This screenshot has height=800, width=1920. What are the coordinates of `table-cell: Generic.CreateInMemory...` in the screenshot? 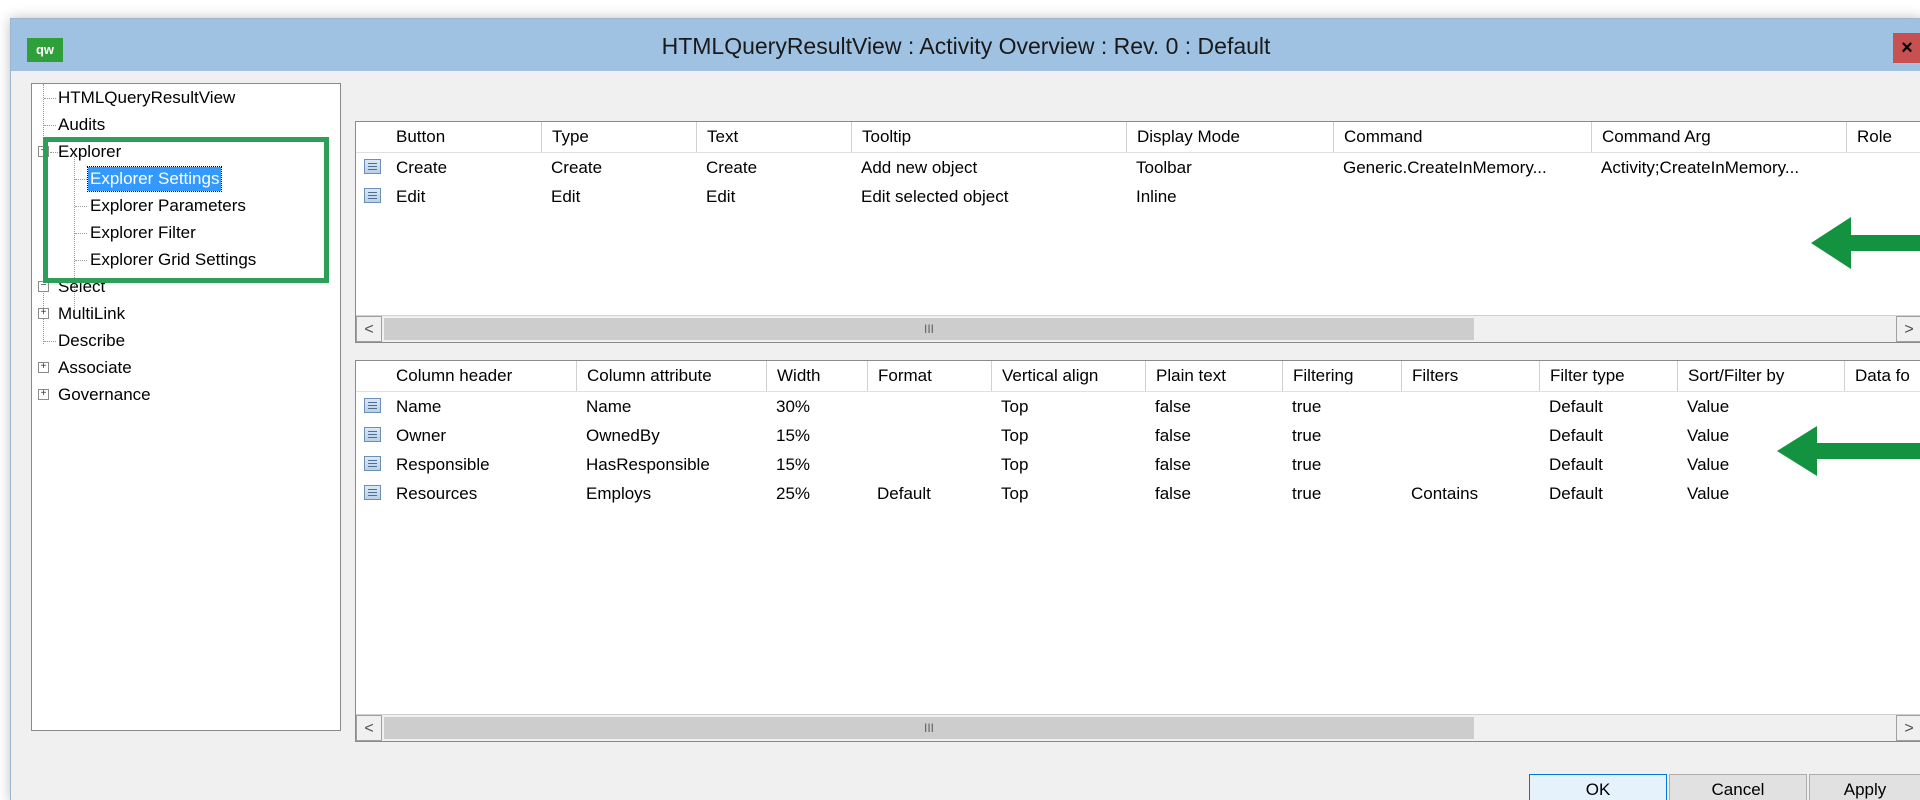 It's located at (1445, 167).